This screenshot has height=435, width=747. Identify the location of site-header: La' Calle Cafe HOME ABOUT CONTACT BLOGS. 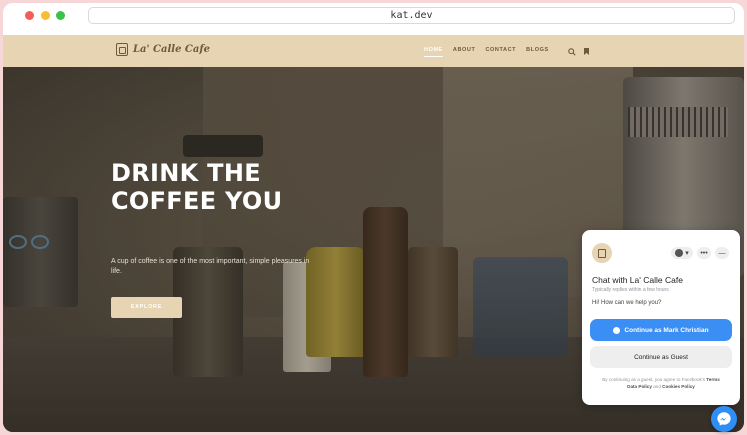
(373, 51).